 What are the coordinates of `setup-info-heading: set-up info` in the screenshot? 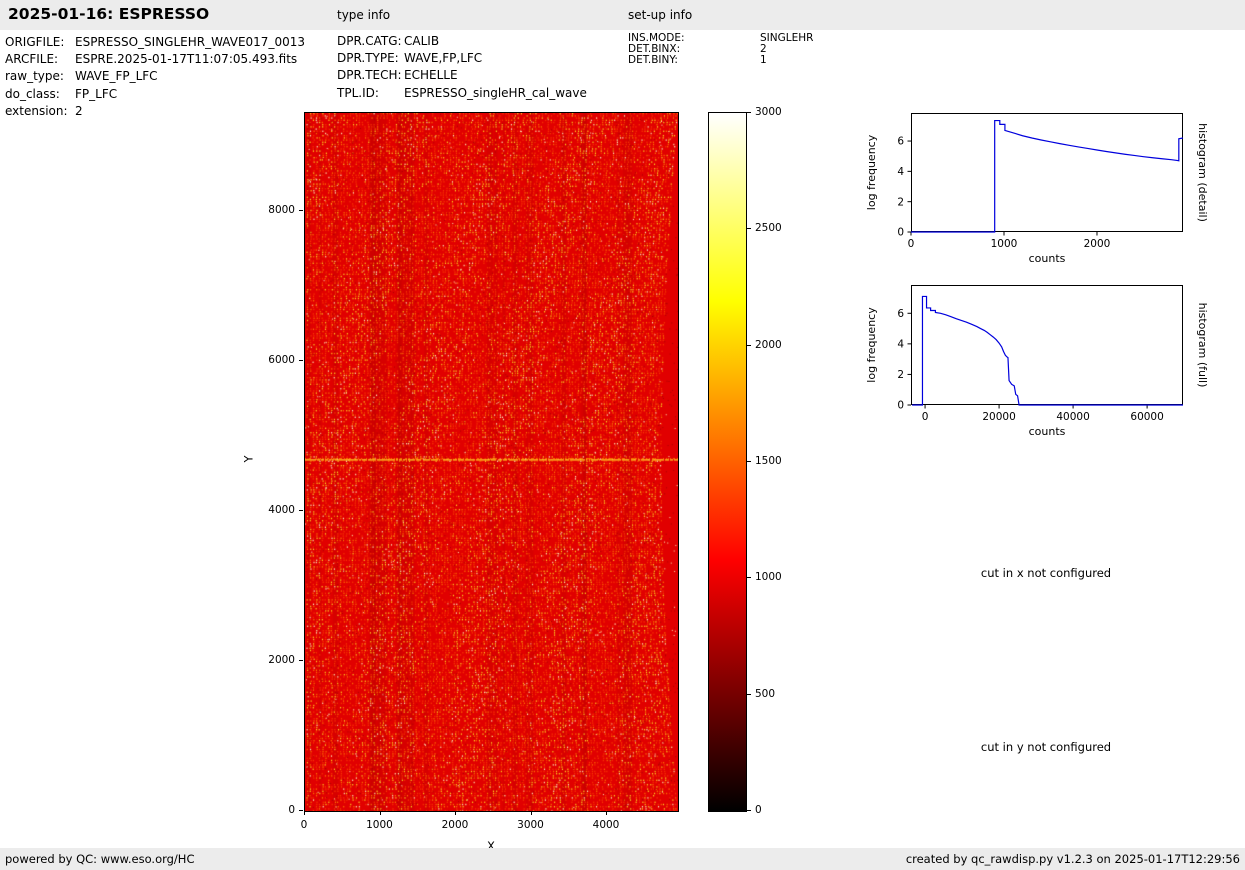 It's located at (660, 15).